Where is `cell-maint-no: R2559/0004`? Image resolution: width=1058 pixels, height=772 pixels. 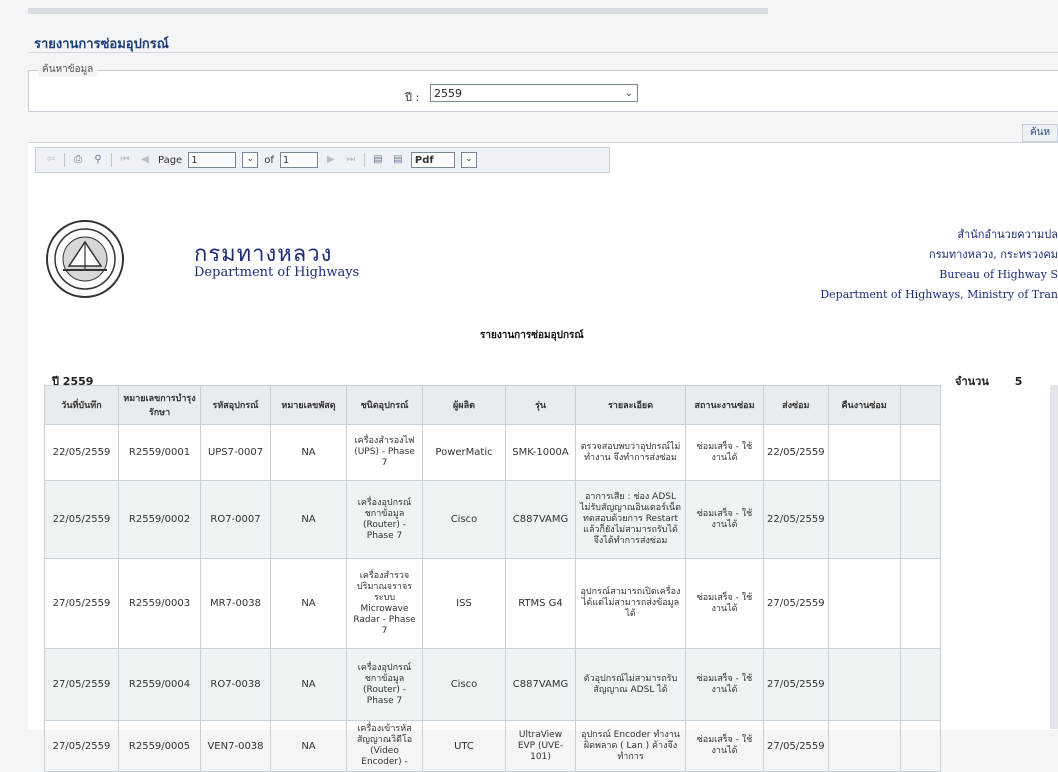
cell-maint-no: R2559/0004 is located at coordinates (159, 684).